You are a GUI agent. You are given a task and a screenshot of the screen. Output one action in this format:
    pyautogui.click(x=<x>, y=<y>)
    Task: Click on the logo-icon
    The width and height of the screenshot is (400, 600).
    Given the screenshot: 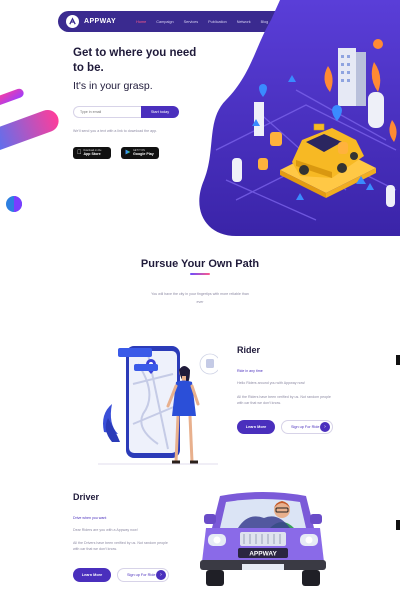 What is the action you would take?
    pyautogui.click(x=72, y=21)
    